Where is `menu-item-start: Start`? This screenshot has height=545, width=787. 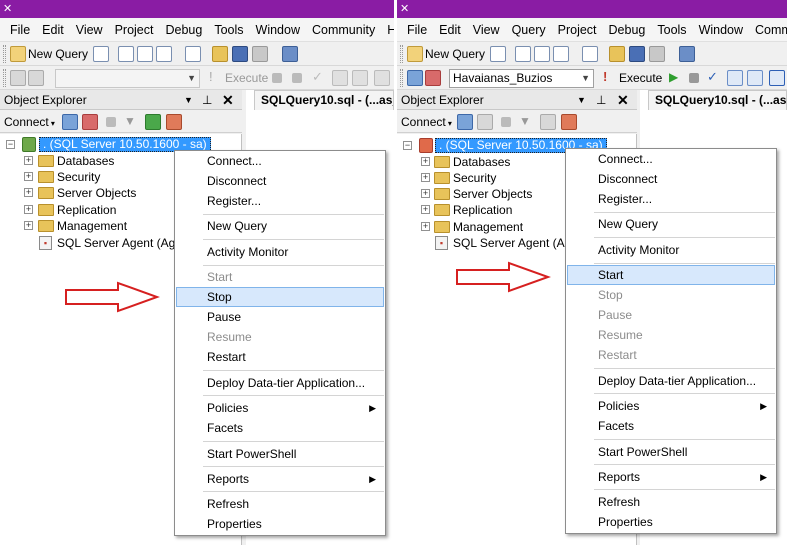
menu-item-start: Start is located at coordinates (671, 275).